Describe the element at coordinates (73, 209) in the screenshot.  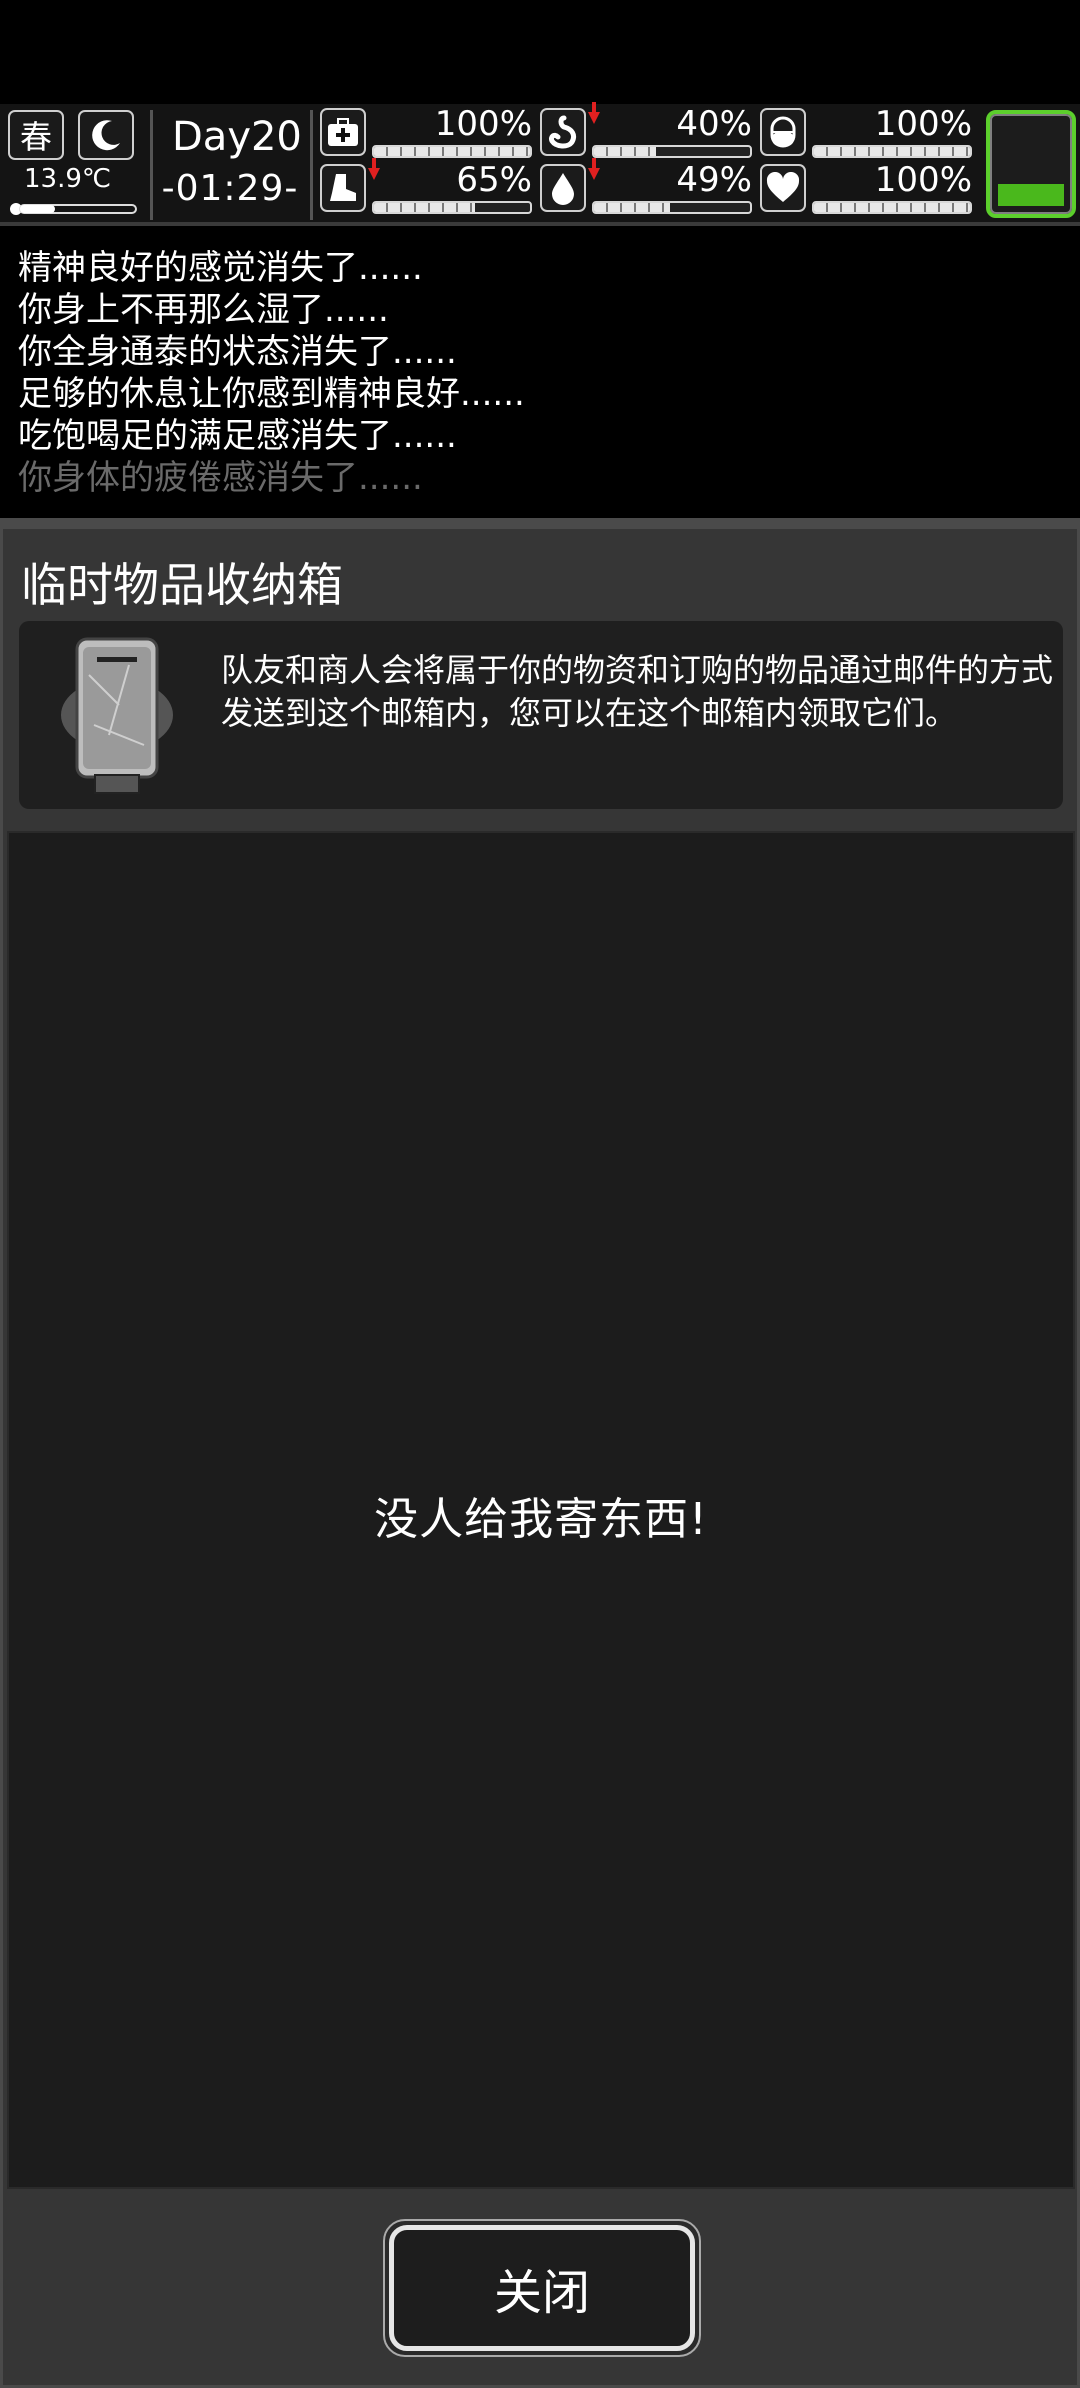
I see `thermometer-icon` at that location.